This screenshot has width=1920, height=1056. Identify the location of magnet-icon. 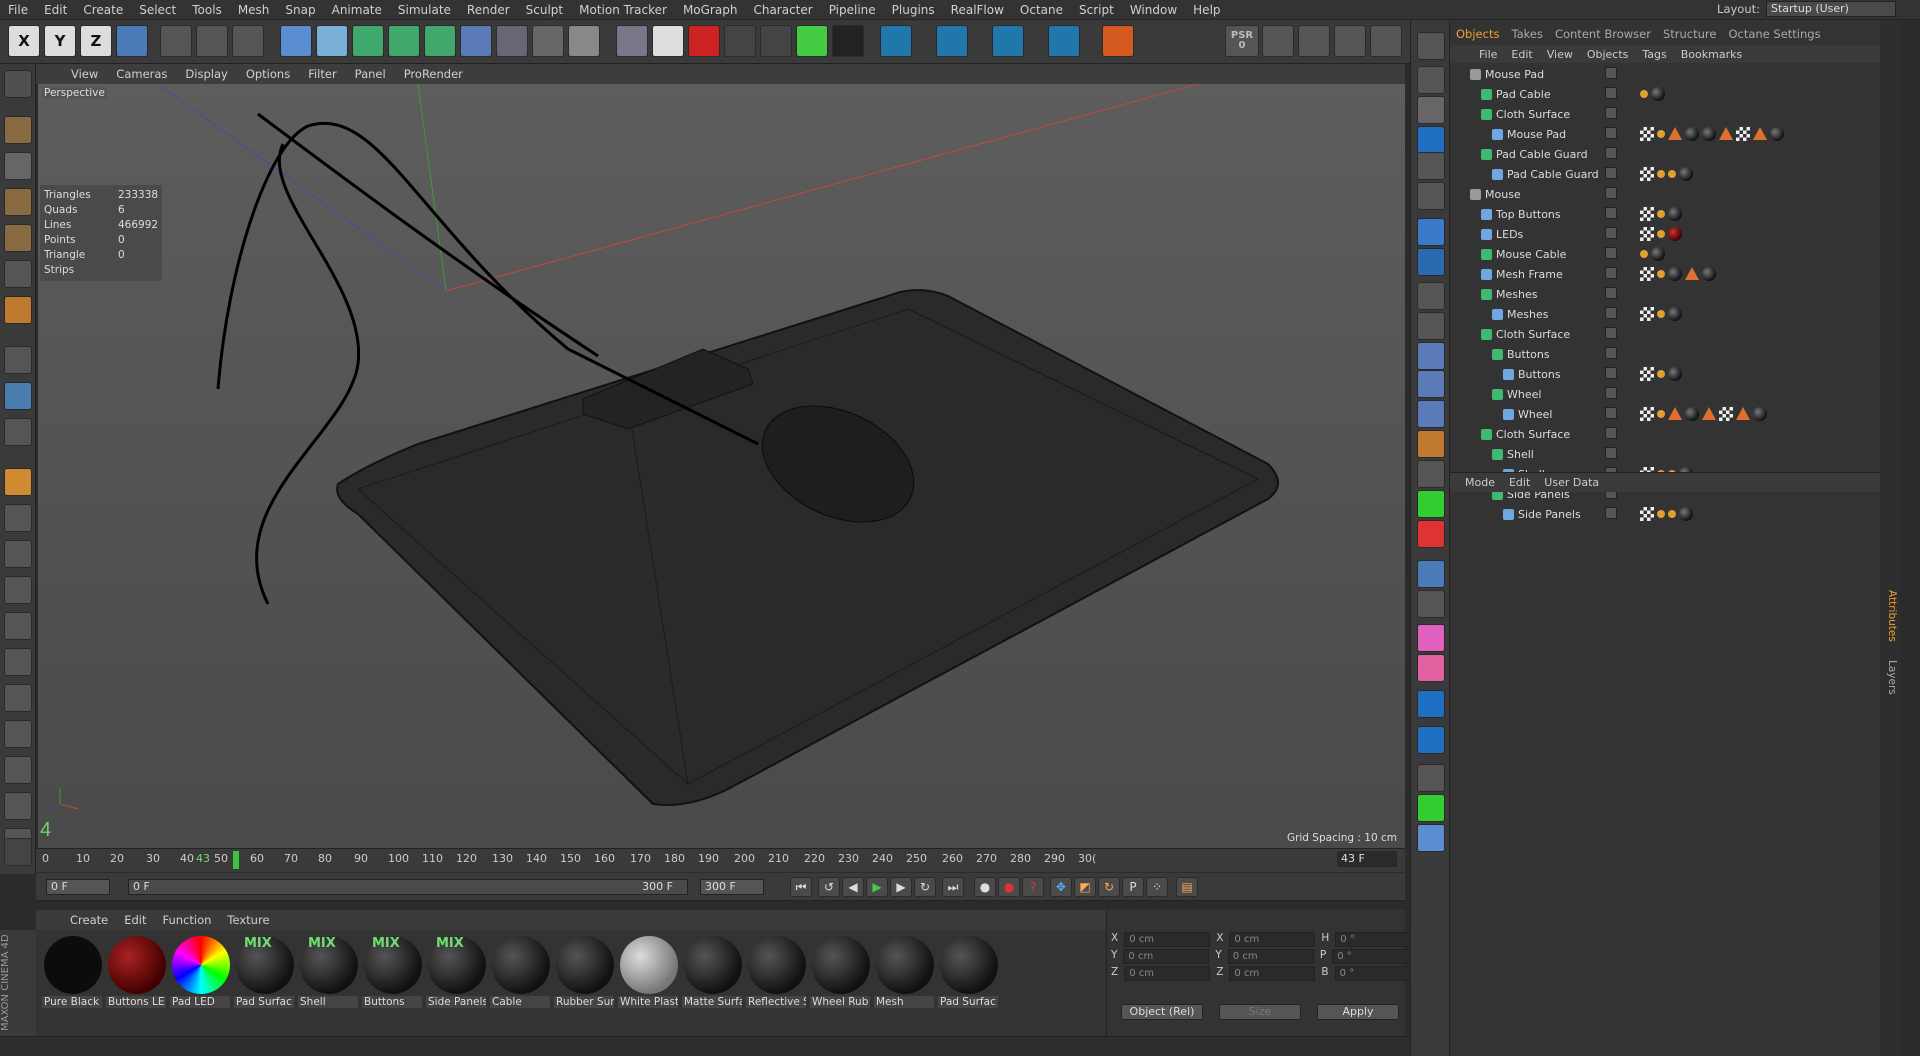
(18, 482).